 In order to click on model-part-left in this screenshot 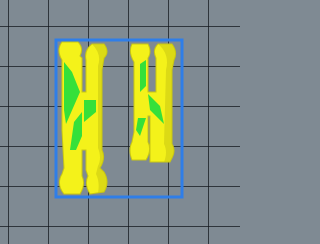, I will do `click(83, 118)`.